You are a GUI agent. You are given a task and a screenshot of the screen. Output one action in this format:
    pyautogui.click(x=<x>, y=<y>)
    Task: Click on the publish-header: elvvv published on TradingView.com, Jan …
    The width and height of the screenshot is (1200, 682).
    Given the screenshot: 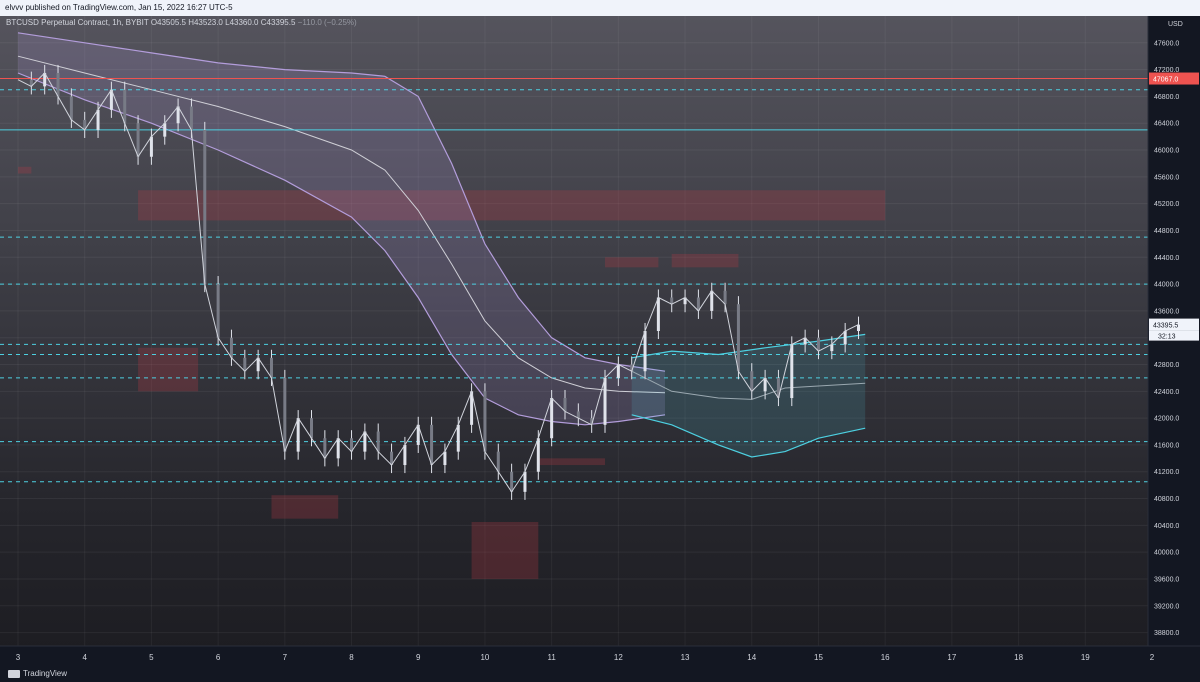 What is the action you would take?
    pyautogui.click(x=600, y=8)
    